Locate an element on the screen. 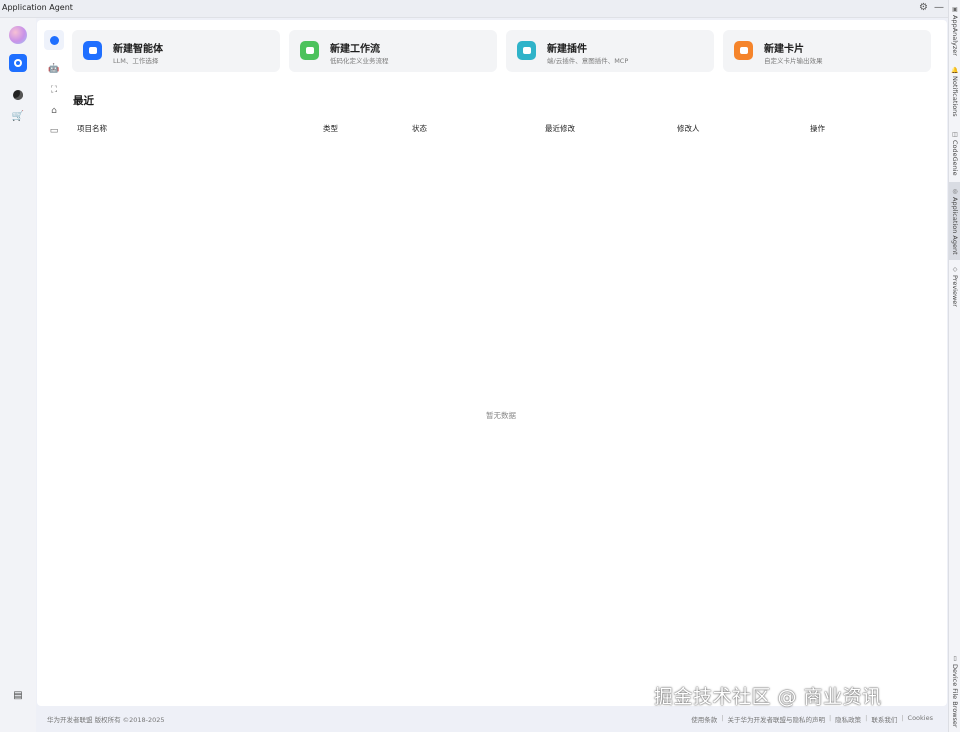 This screenshot has width=960, height=732. minimize-icon: — is located at coordinates (939, 8).